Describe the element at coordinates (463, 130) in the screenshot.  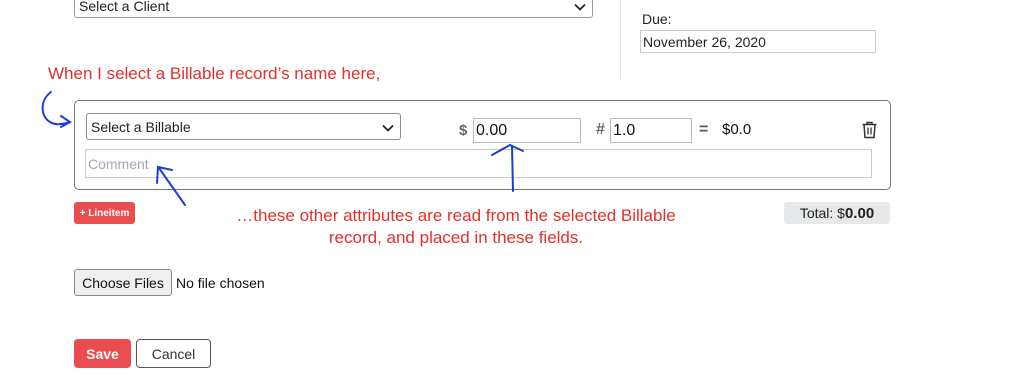
I see `currency-symbol: $` at that location.